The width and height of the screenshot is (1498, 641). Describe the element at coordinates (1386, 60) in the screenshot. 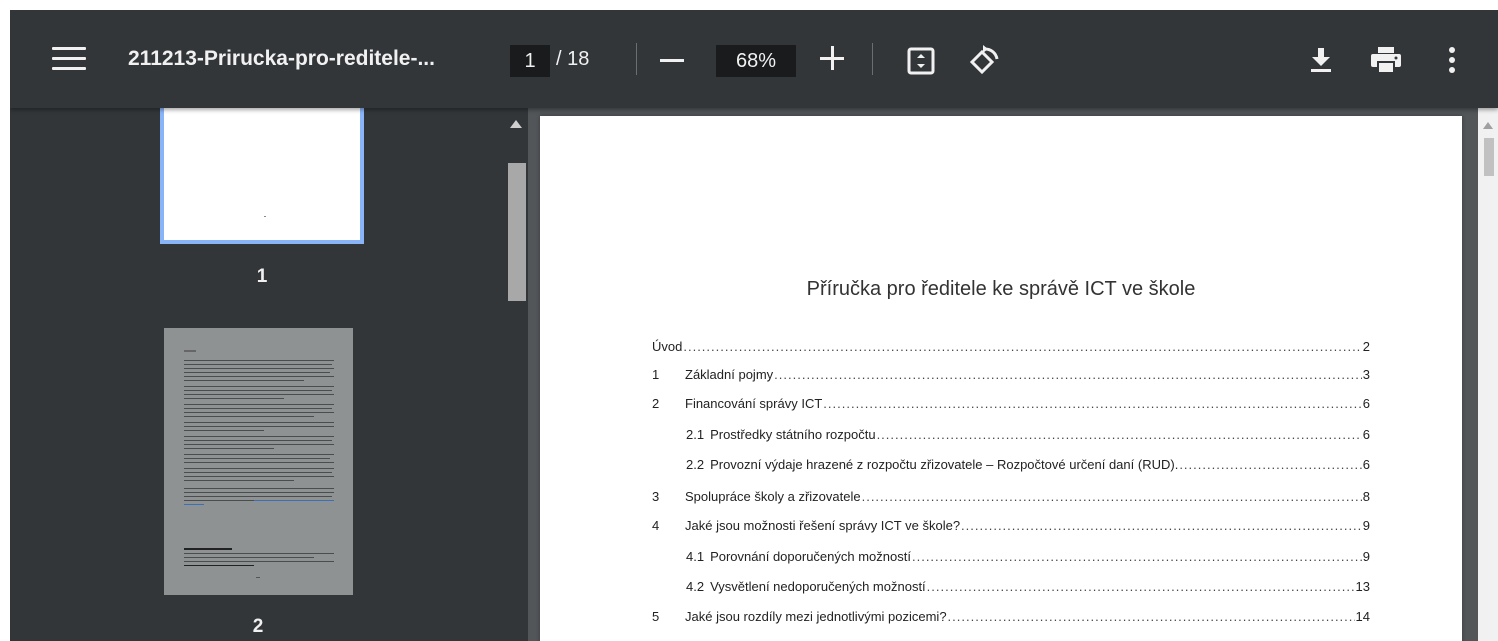

I see `print-icon` at that location.